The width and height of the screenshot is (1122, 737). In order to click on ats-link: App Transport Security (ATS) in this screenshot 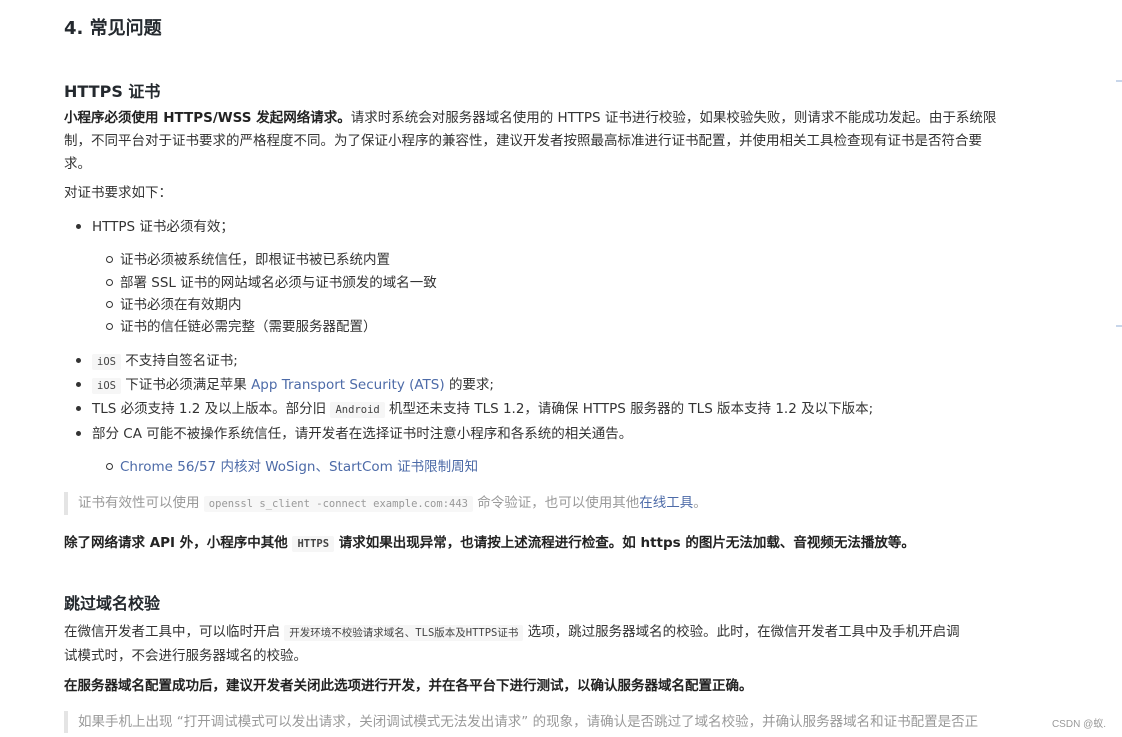, I will do `click(348, 385)`.